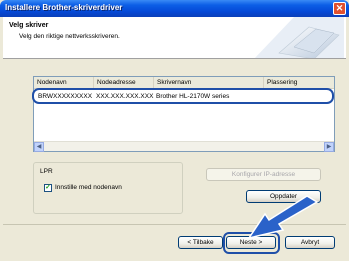 Image resolution: width=349 pixels, height=261 pixels. I want to click on column-header: Nodeadresse, so click(124, 82).